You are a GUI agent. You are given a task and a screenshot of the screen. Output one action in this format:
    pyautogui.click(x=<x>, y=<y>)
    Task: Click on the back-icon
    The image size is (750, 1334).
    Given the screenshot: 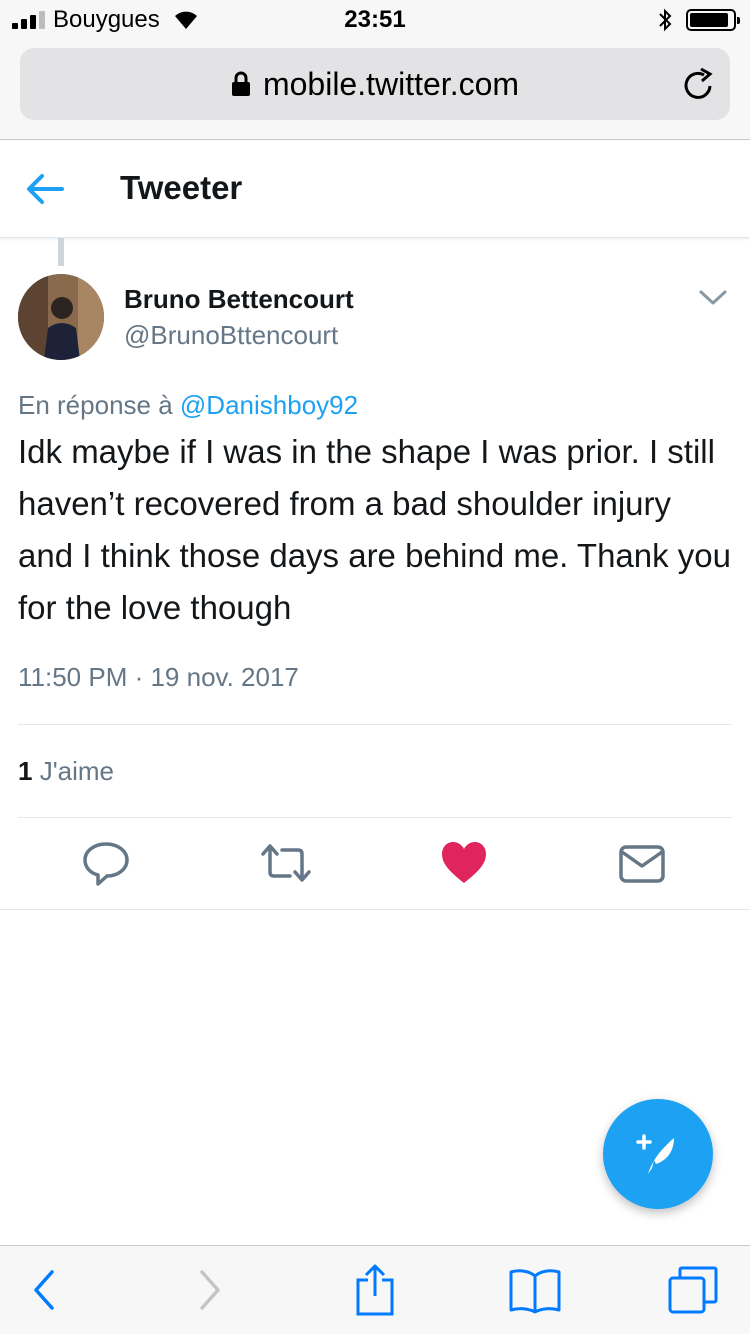 What is the action you would take?
    pyautogui.click(x=44, y=1290)
    